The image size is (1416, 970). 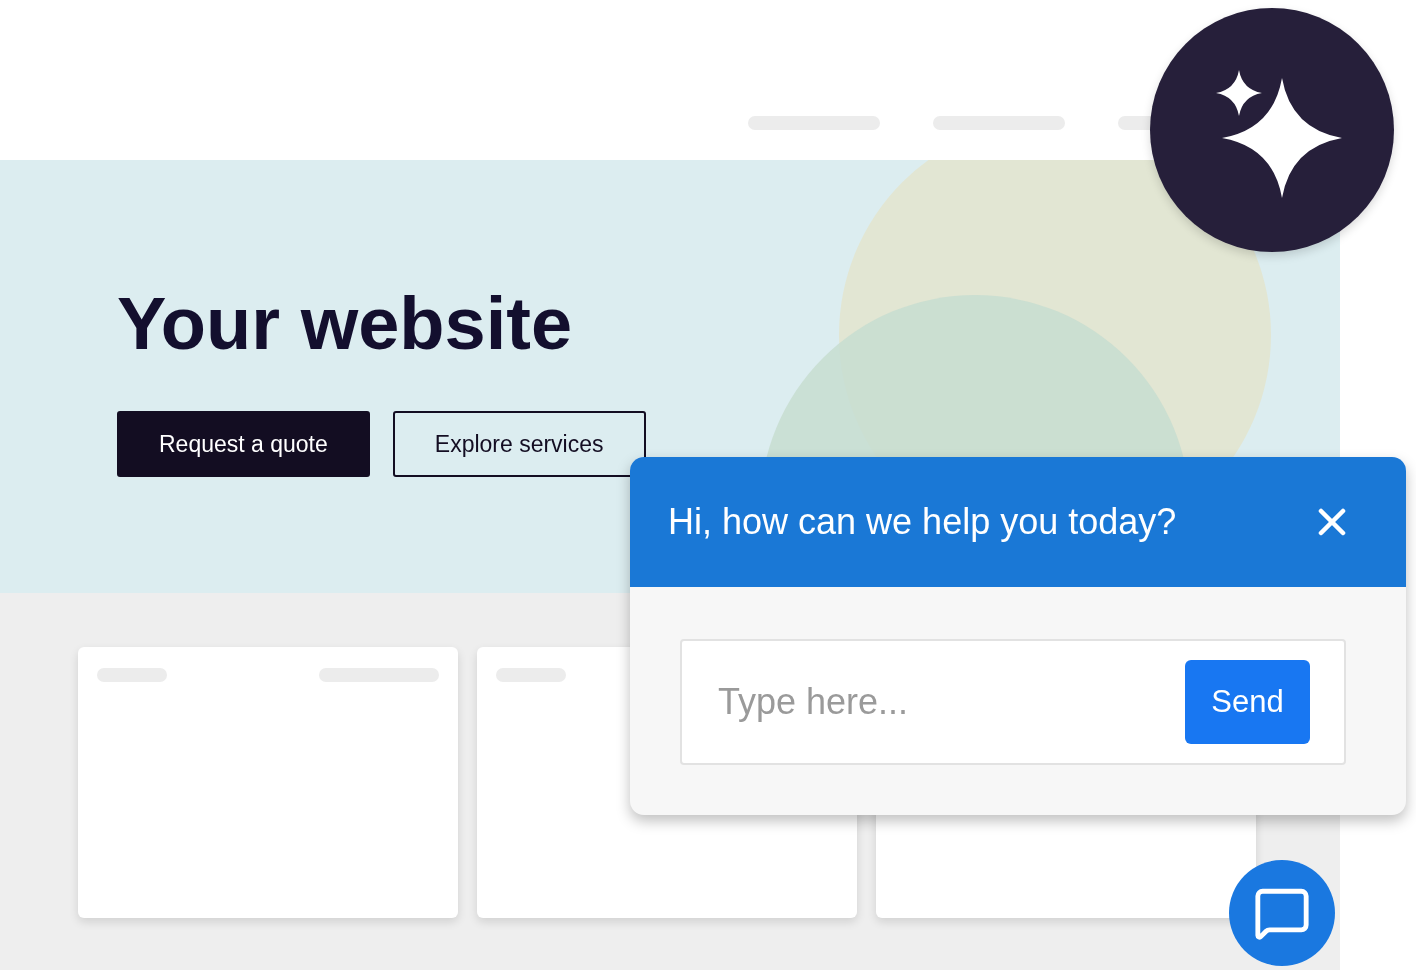 I want to click on hero-title: Your website, so click(x=345, y=324).